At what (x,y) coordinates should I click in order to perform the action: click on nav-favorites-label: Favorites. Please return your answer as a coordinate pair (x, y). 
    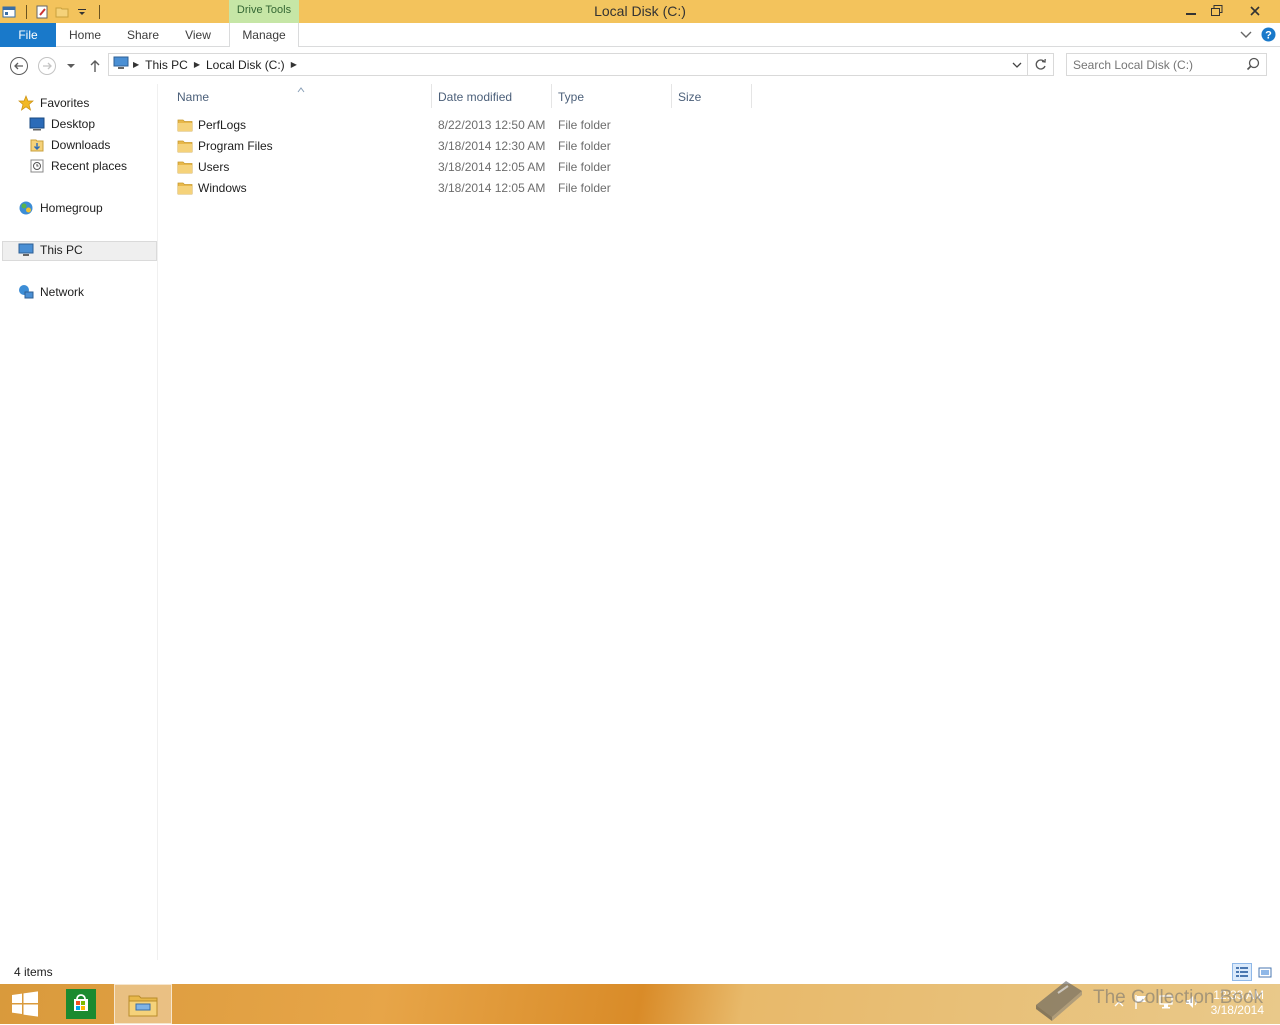
    Looking at the image, I should click on (65, 103).